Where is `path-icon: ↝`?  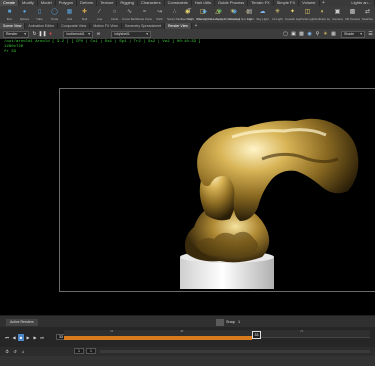
path-icon: ↝ is located at coordinates (159, 12).